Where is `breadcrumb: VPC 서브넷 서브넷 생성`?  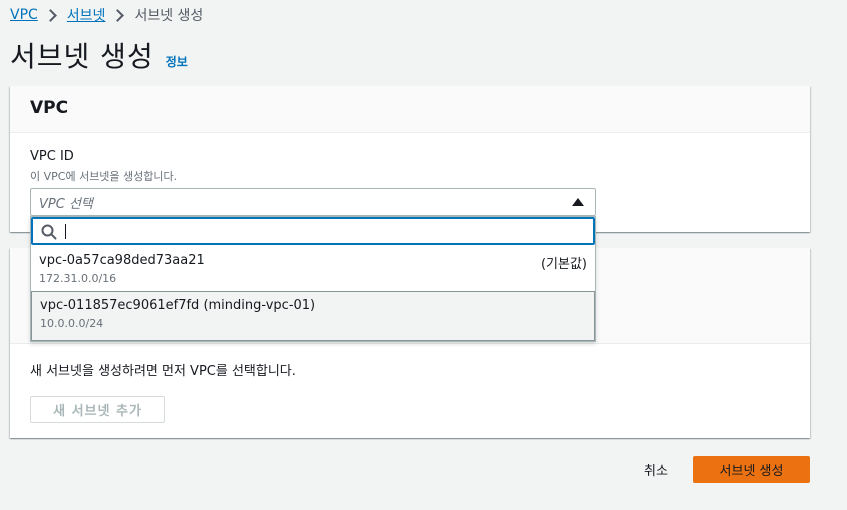
breadcrumb: VPC 서브넷 서브넷 생성 is located at coordinates (106, 15).